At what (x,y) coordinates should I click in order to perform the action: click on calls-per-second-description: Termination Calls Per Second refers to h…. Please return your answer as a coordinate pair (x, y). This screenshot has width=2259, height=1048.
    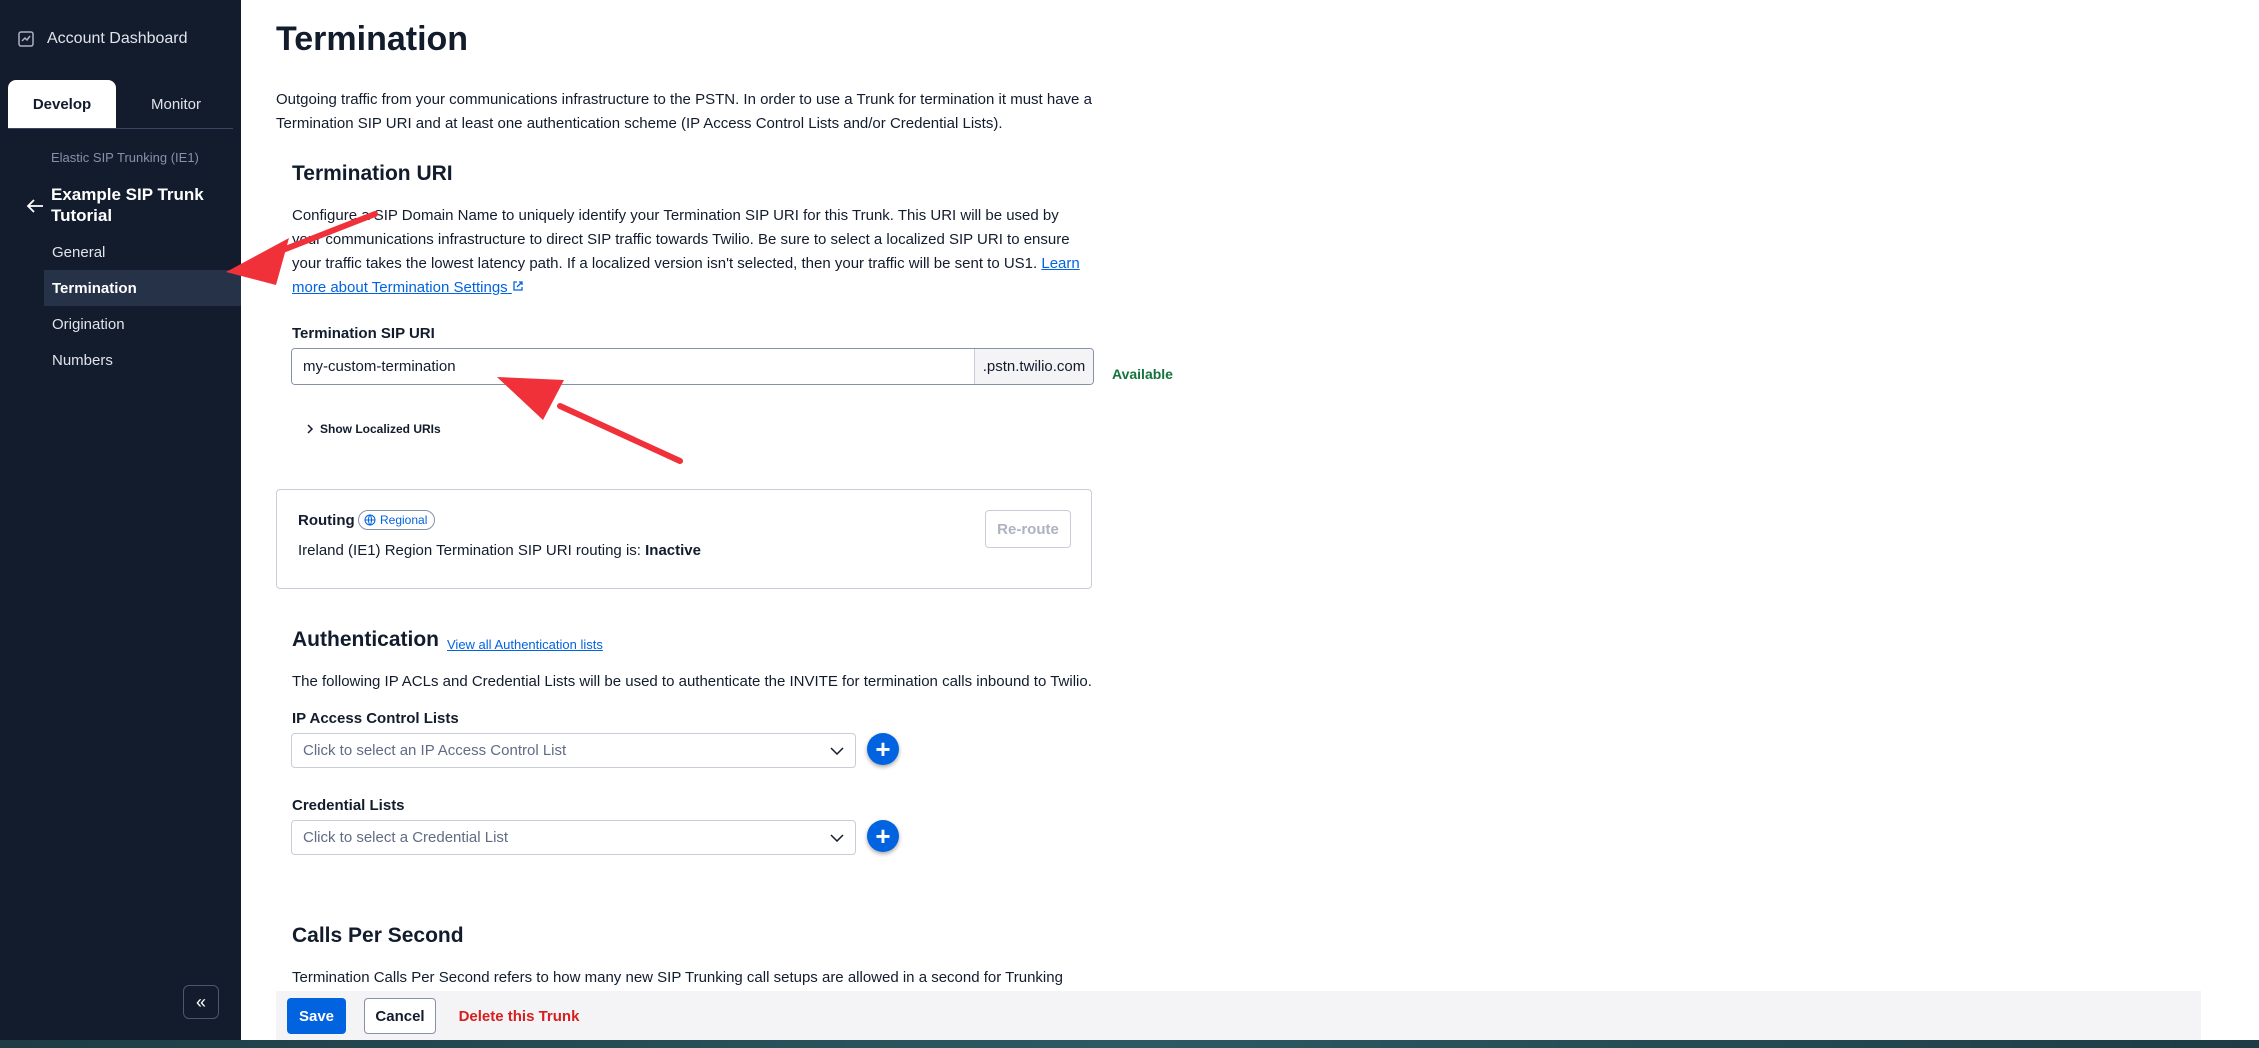
    Looking at the image, I should click on (677, 977).